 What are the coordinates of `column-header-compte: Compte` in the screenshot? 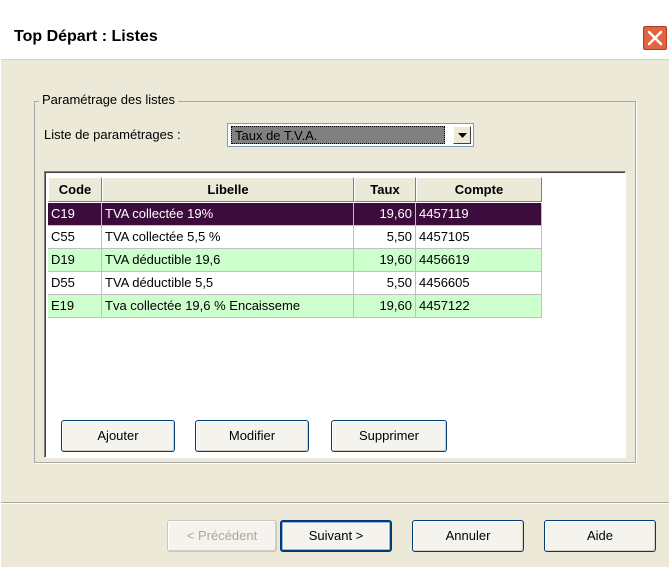 It's located at (479, 189).